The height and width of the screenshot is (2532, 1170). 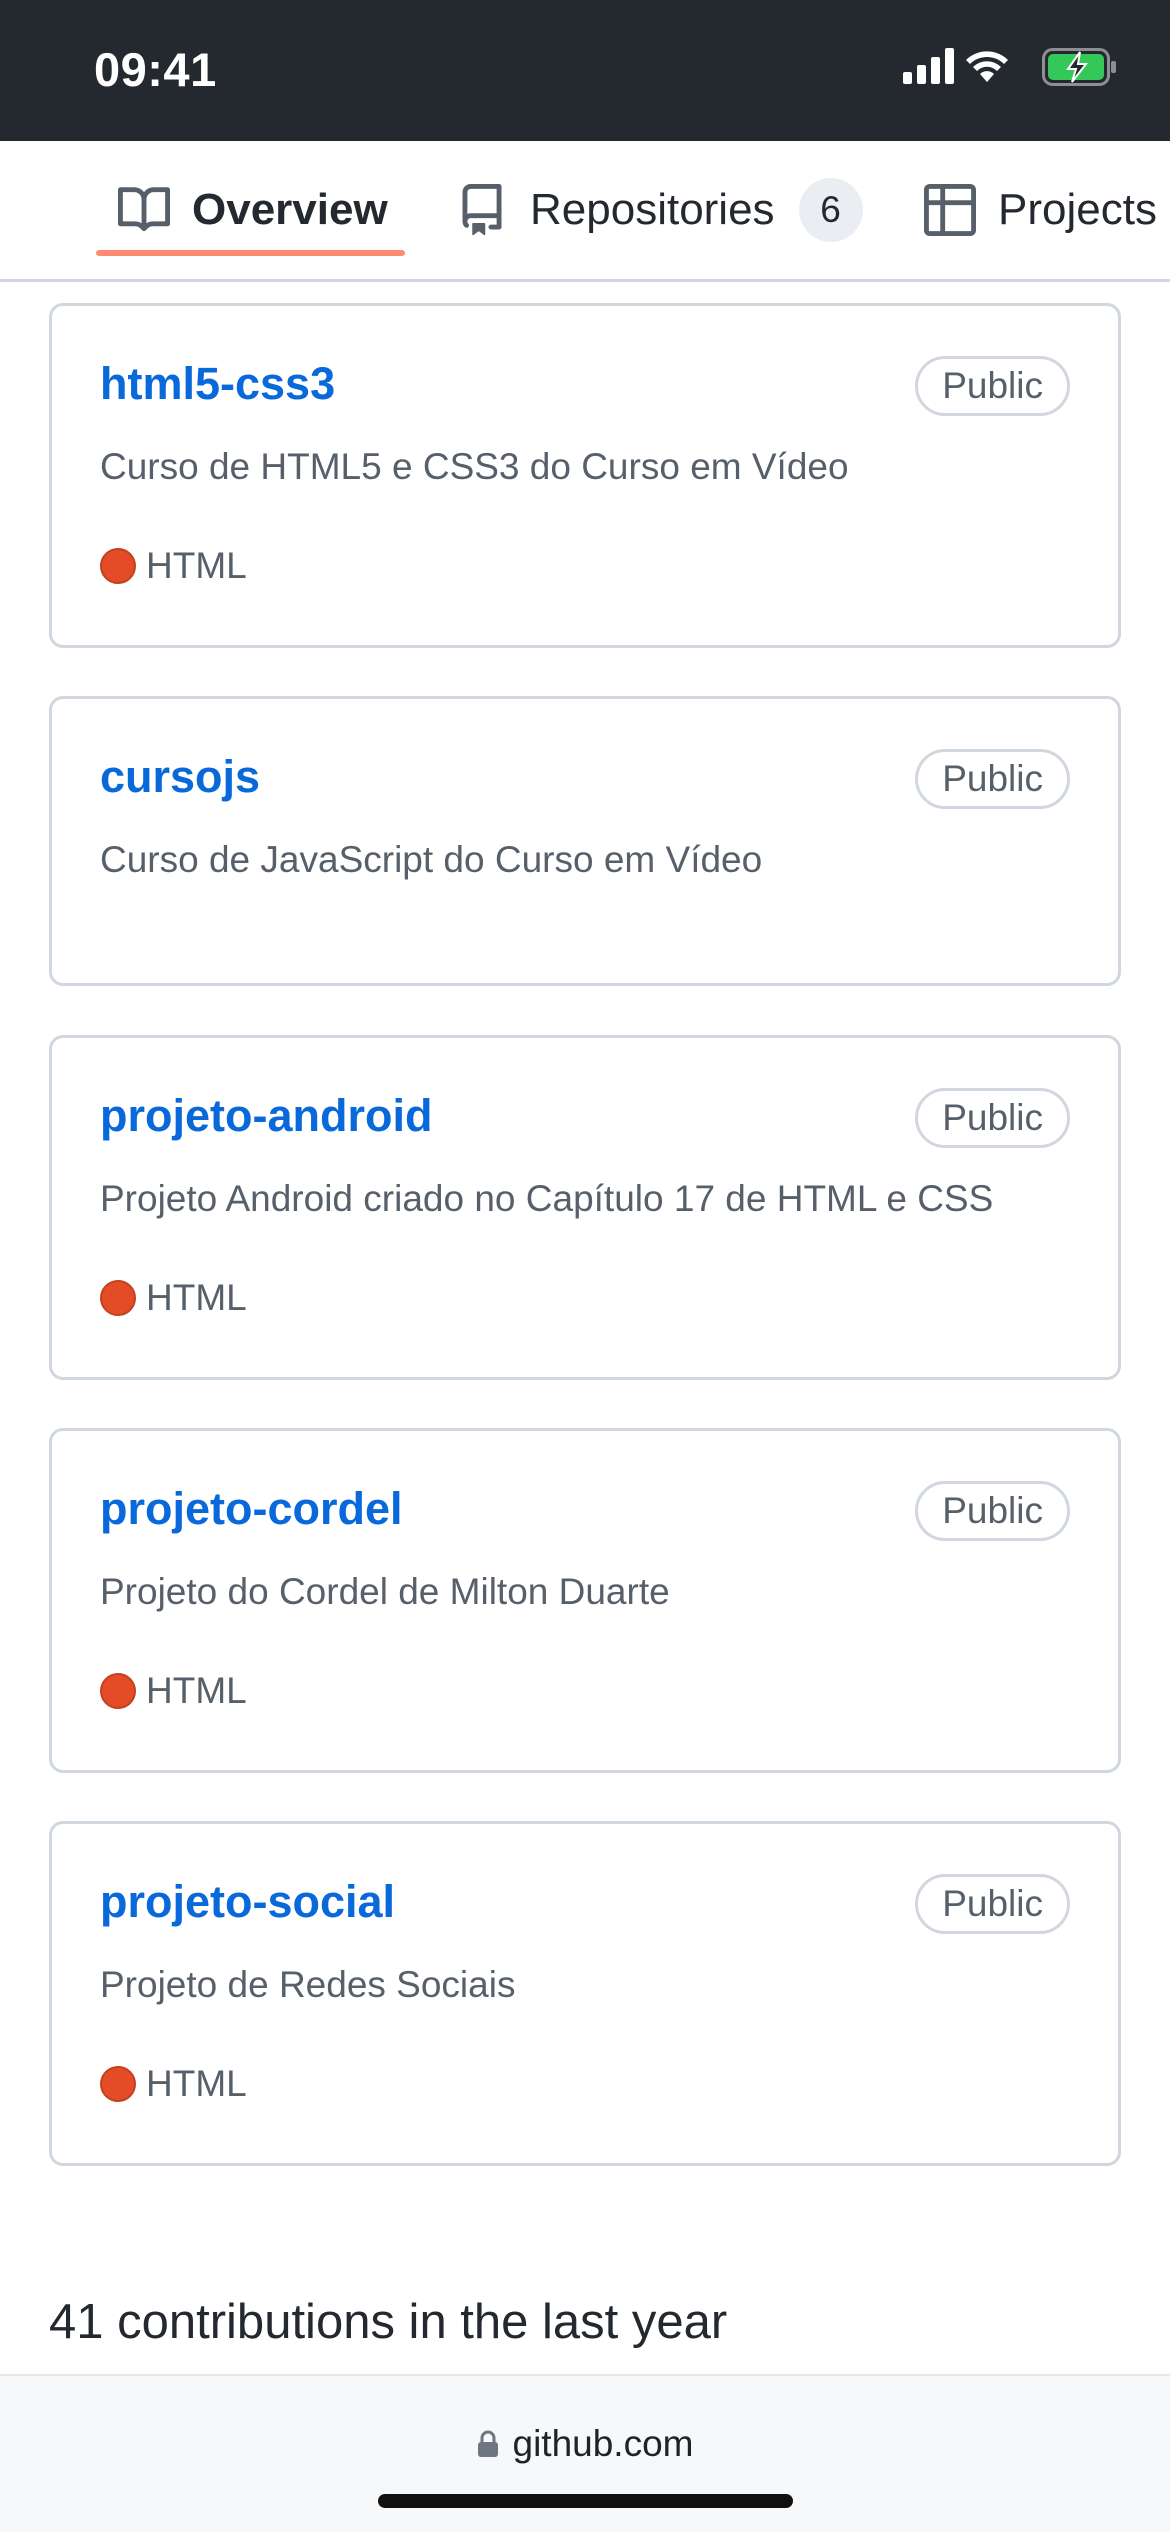 I want to click on repo-name-link: html5-css3, so click(x=217, y=384).